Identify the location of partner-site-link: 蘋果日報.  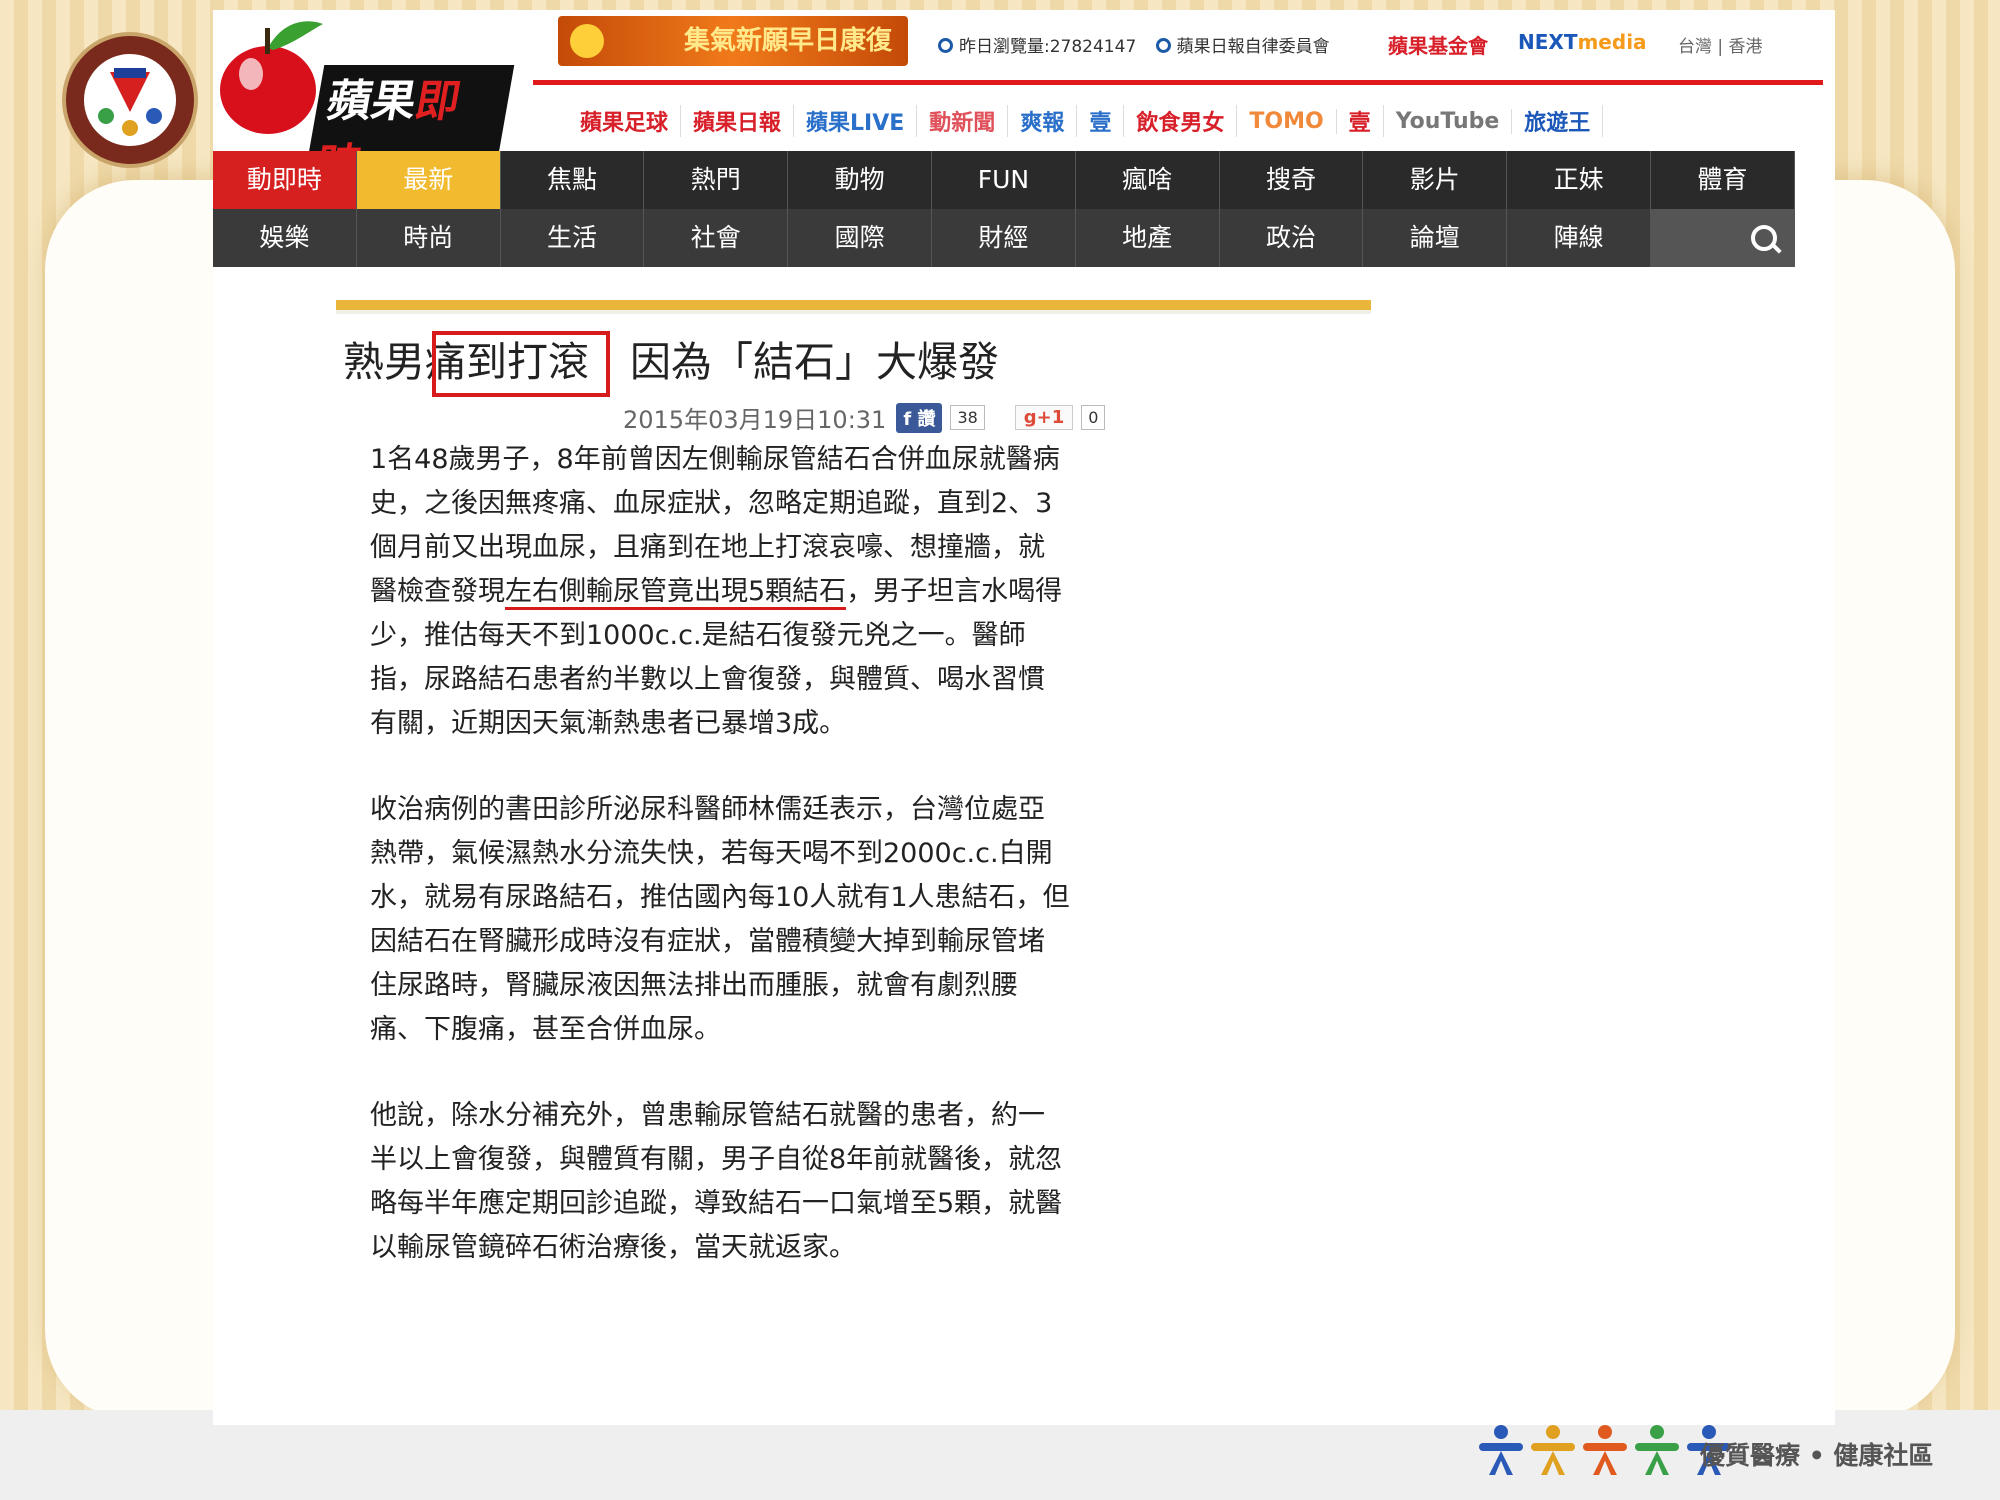
(738, 121).